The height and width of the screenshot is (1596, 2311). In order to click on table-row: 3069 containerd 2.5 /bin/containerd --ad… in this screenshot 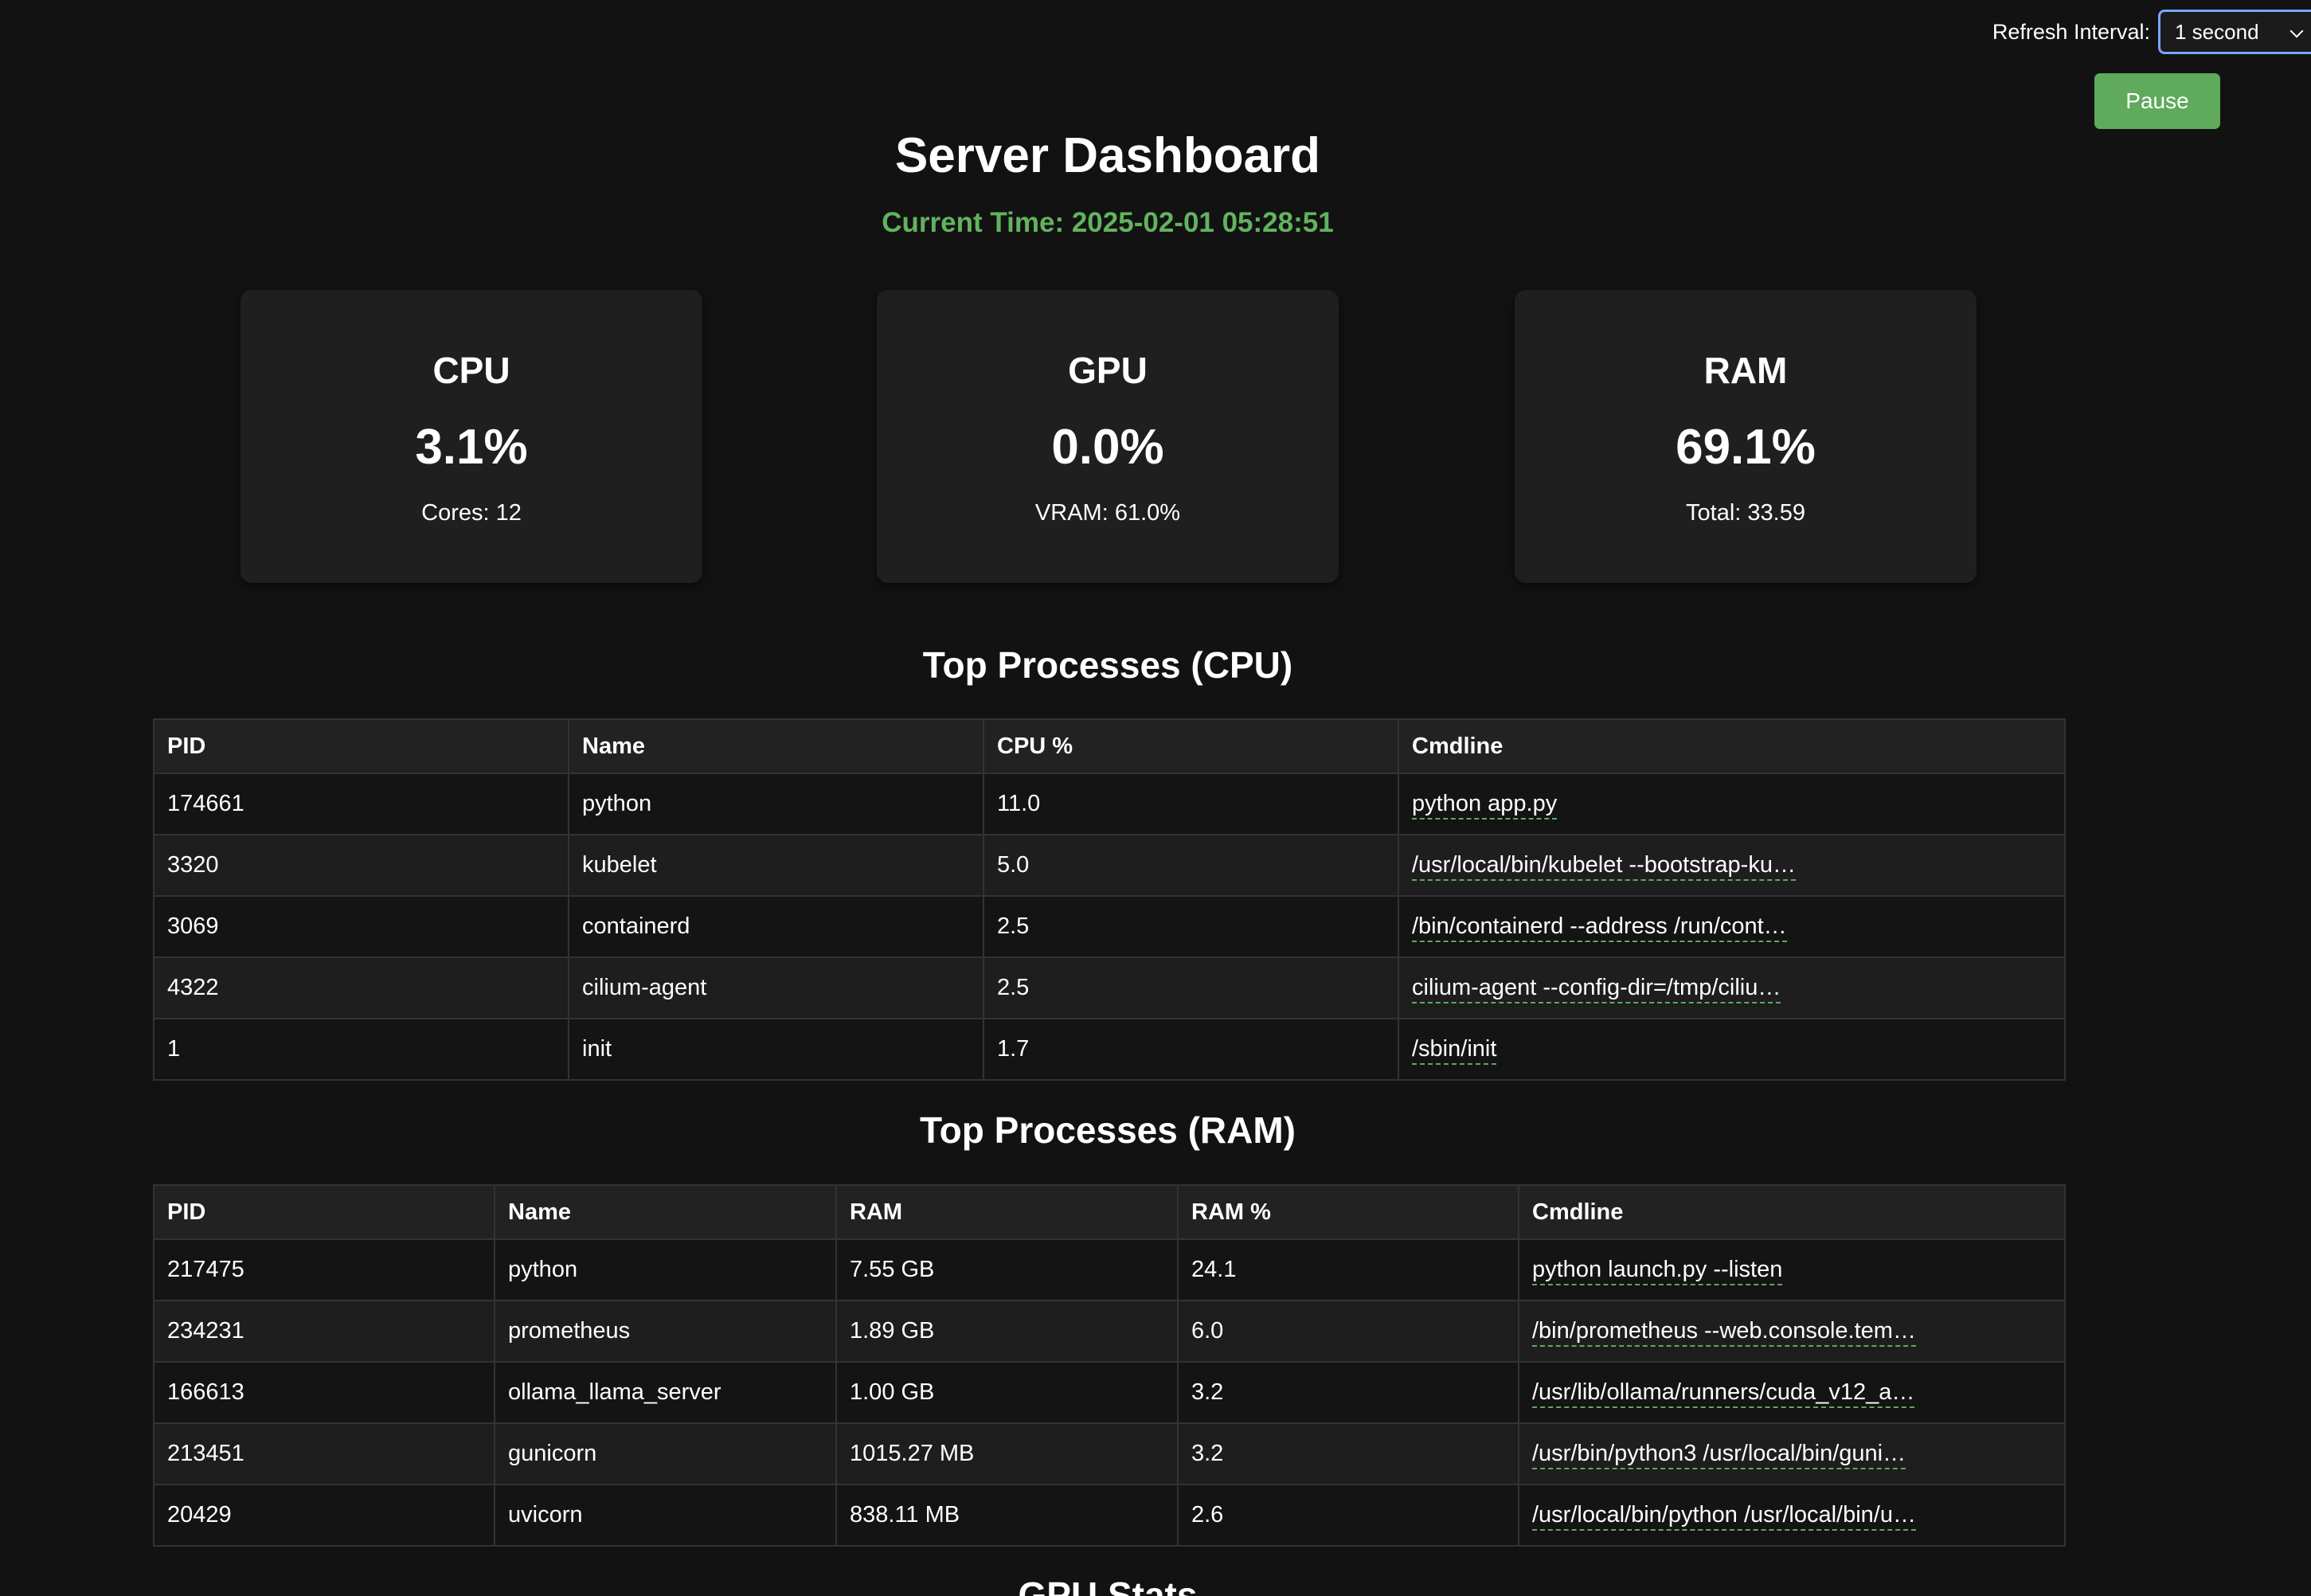, I will do `click(1110, 926)`.